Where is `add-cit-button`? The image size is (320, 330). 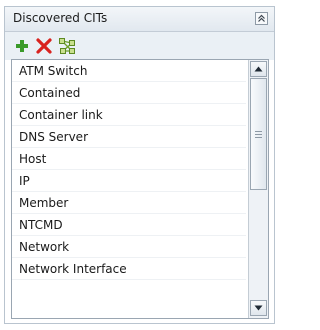
add-cit-button is located at coordinates (22, 46).